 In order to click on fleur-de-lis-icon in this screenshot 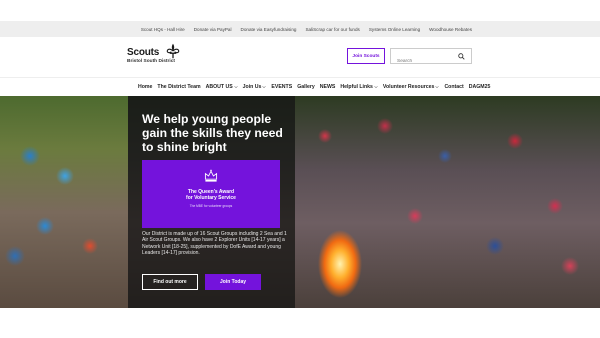, I will do `click(173, 51)`.